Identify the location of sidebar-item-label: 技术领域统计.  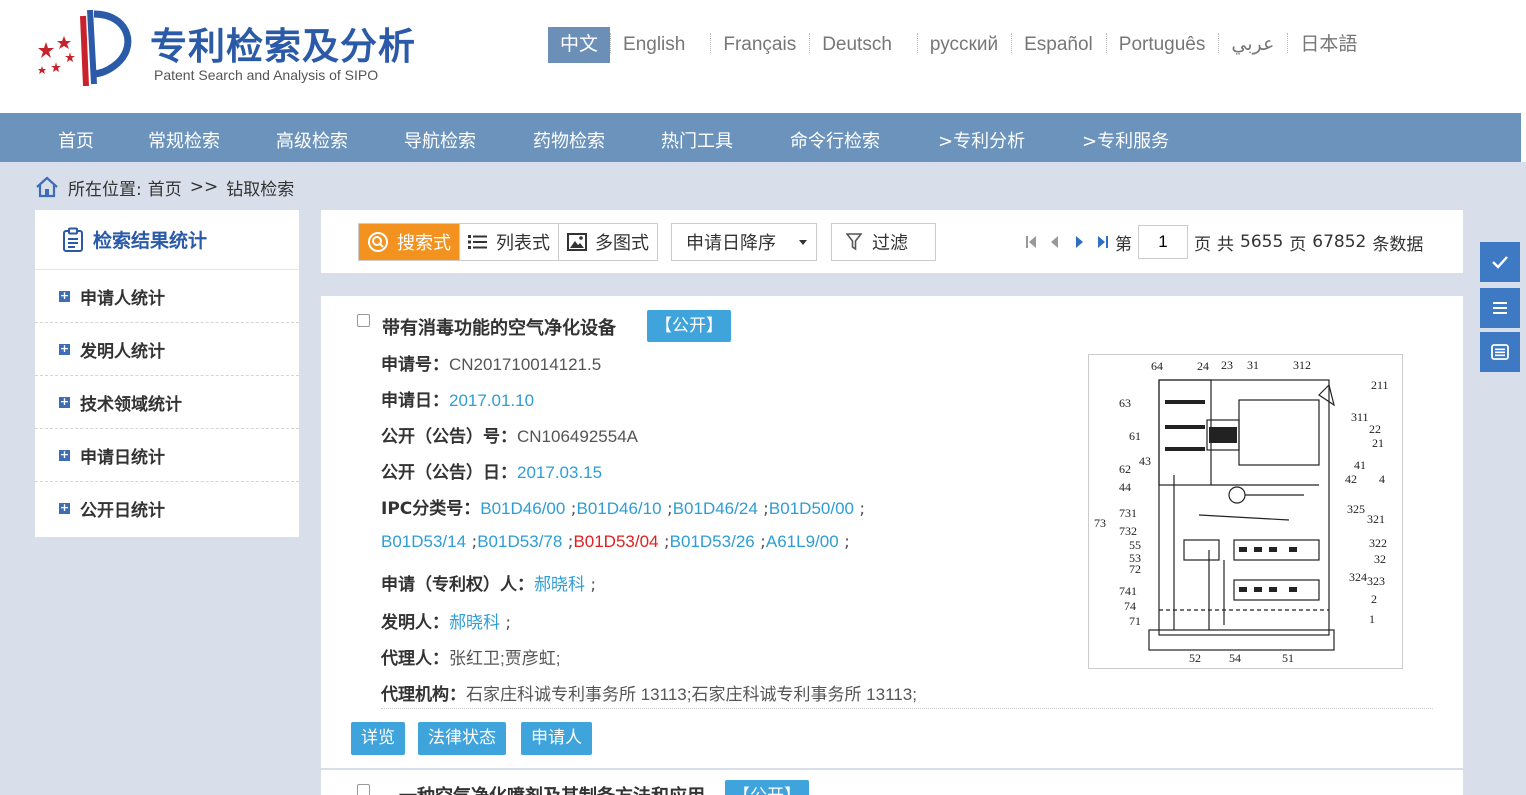
(131, 404).